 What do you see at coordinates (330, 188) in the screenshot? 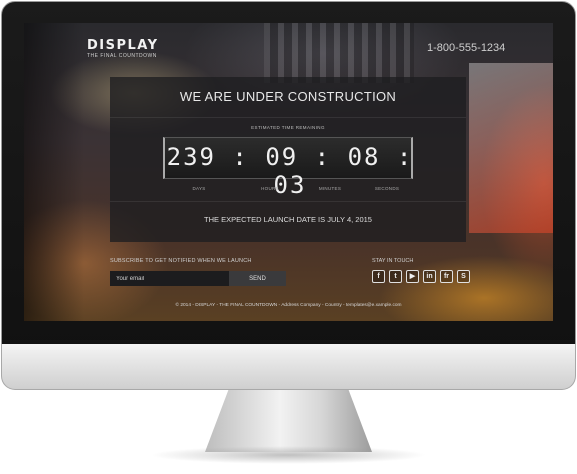
I see `unit-minutes: MINUTES` at bounding box center [330, 188].